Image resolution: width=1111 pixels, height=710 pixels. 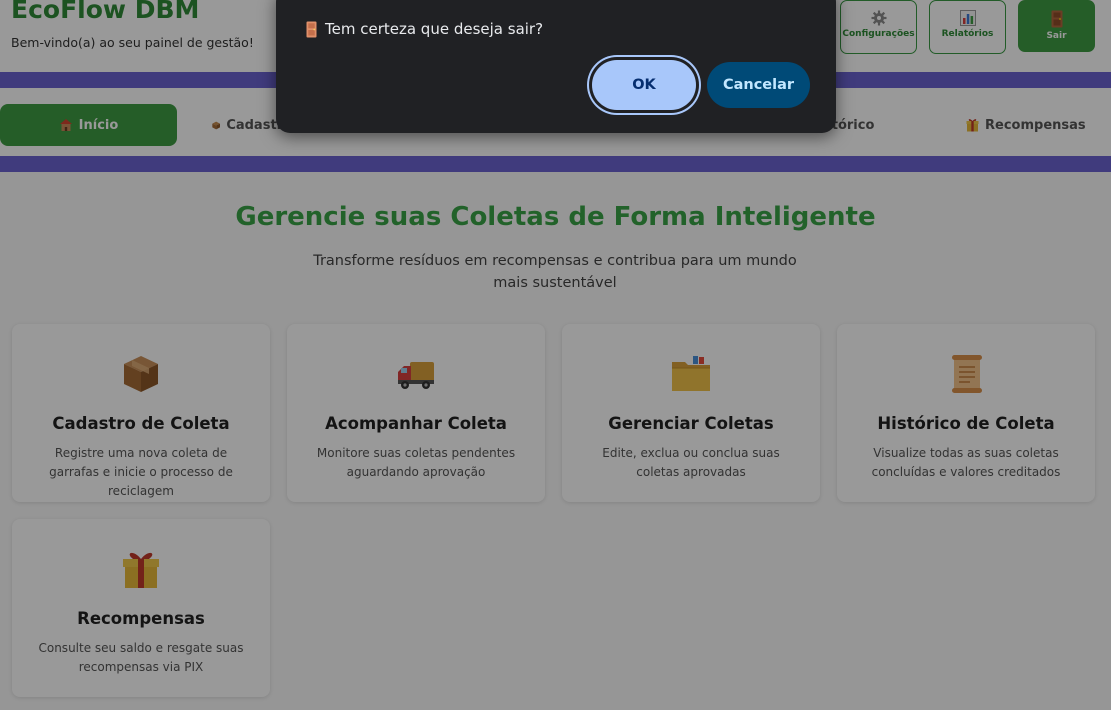 I want to click on dialog-message-text: Tem certeza que deseja sair?, so click(x=434, y=29).